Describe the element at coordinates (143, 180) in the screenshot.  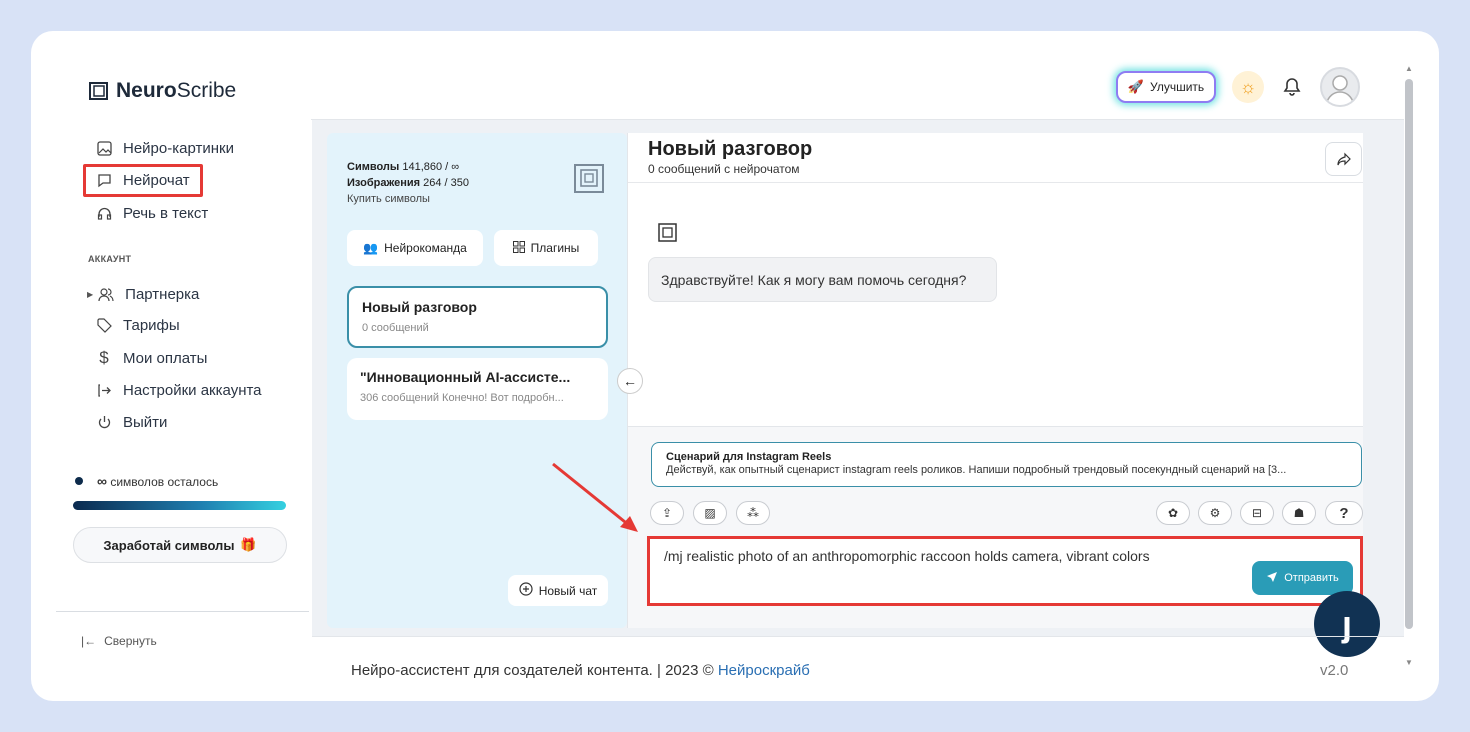
I see `highlight-box-neurochat` at that location.